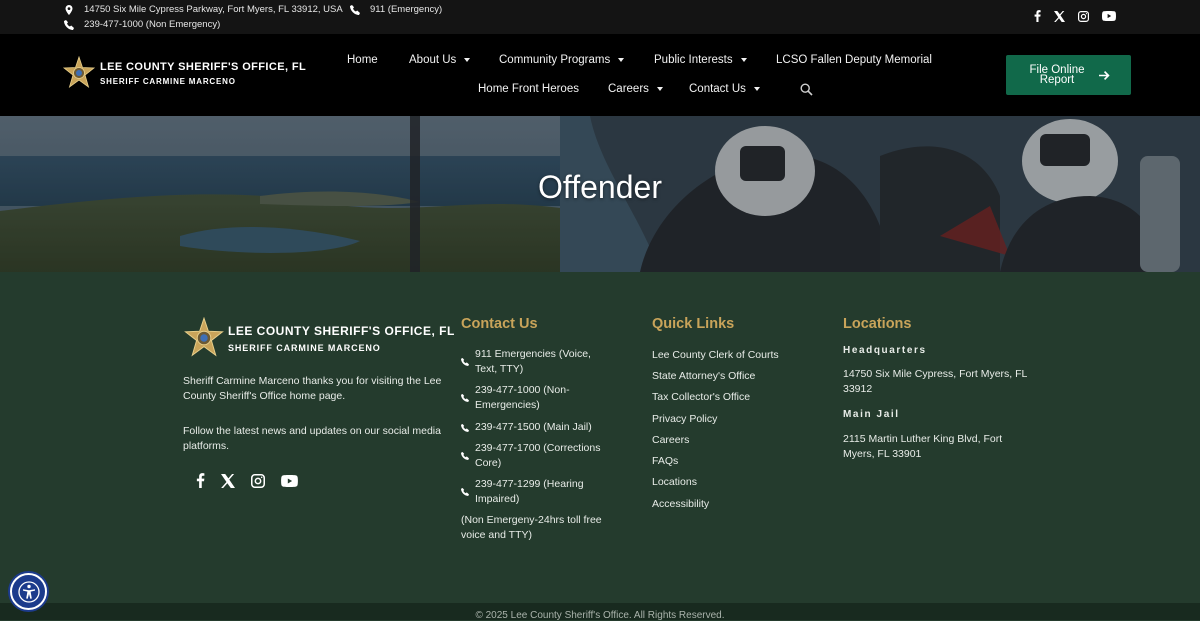  I want to click on hq-label: Headquarters, so click(885, 350).